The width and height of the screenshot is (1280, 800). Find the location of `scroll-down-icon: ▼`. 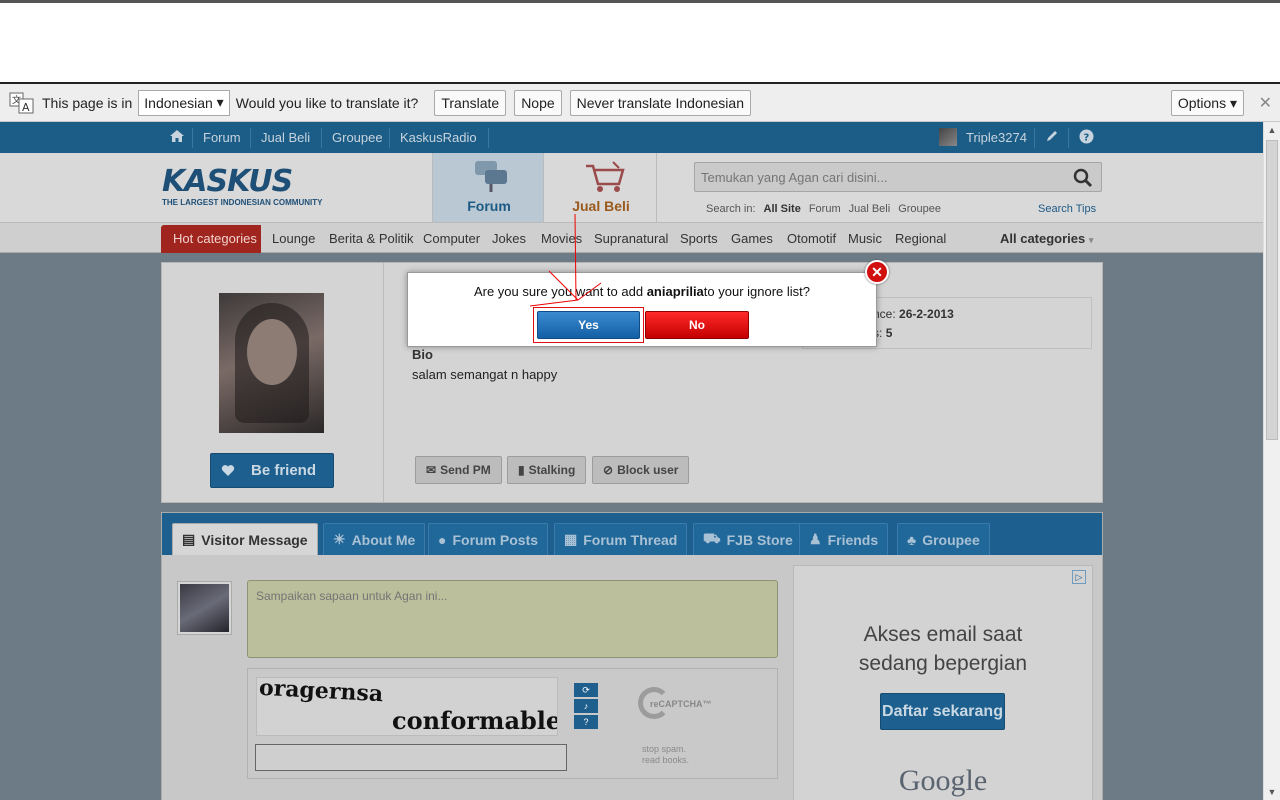

scroll-down-icon: ▼ is located at coordinates (1272, 792).